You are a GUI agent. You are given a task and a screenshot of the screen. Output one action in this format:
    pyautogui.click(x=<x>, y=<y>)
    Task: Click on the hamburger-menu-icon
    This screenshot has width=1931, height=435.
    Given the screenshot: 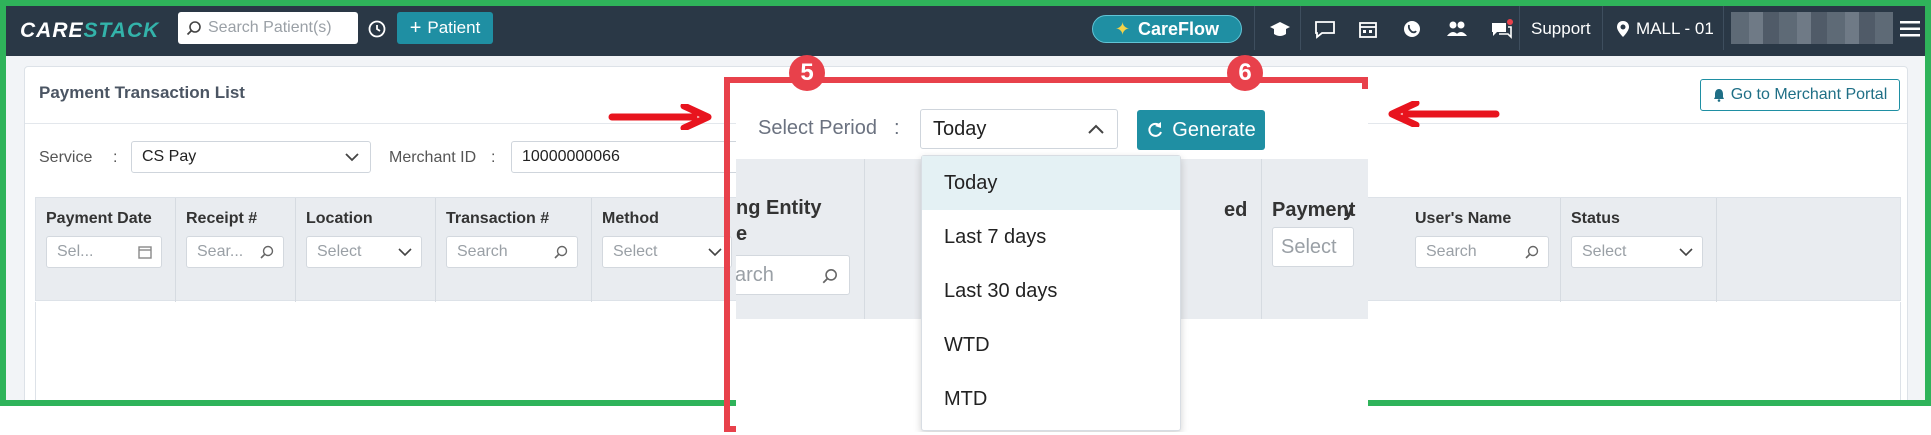 What is the action you would take?
    pyautogui.click(x=1910, y=29)
    